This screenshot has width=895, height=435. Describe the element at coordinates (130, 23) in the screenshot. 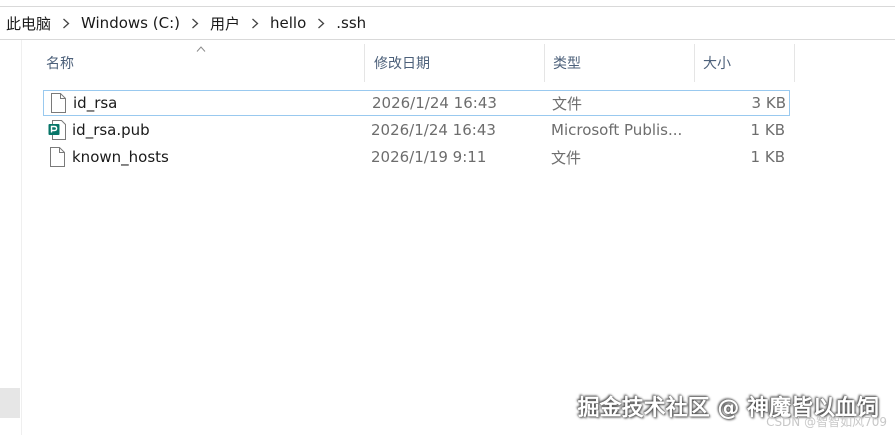

I see `breadcrumb-drive-c: Windows (C:)` at that location.